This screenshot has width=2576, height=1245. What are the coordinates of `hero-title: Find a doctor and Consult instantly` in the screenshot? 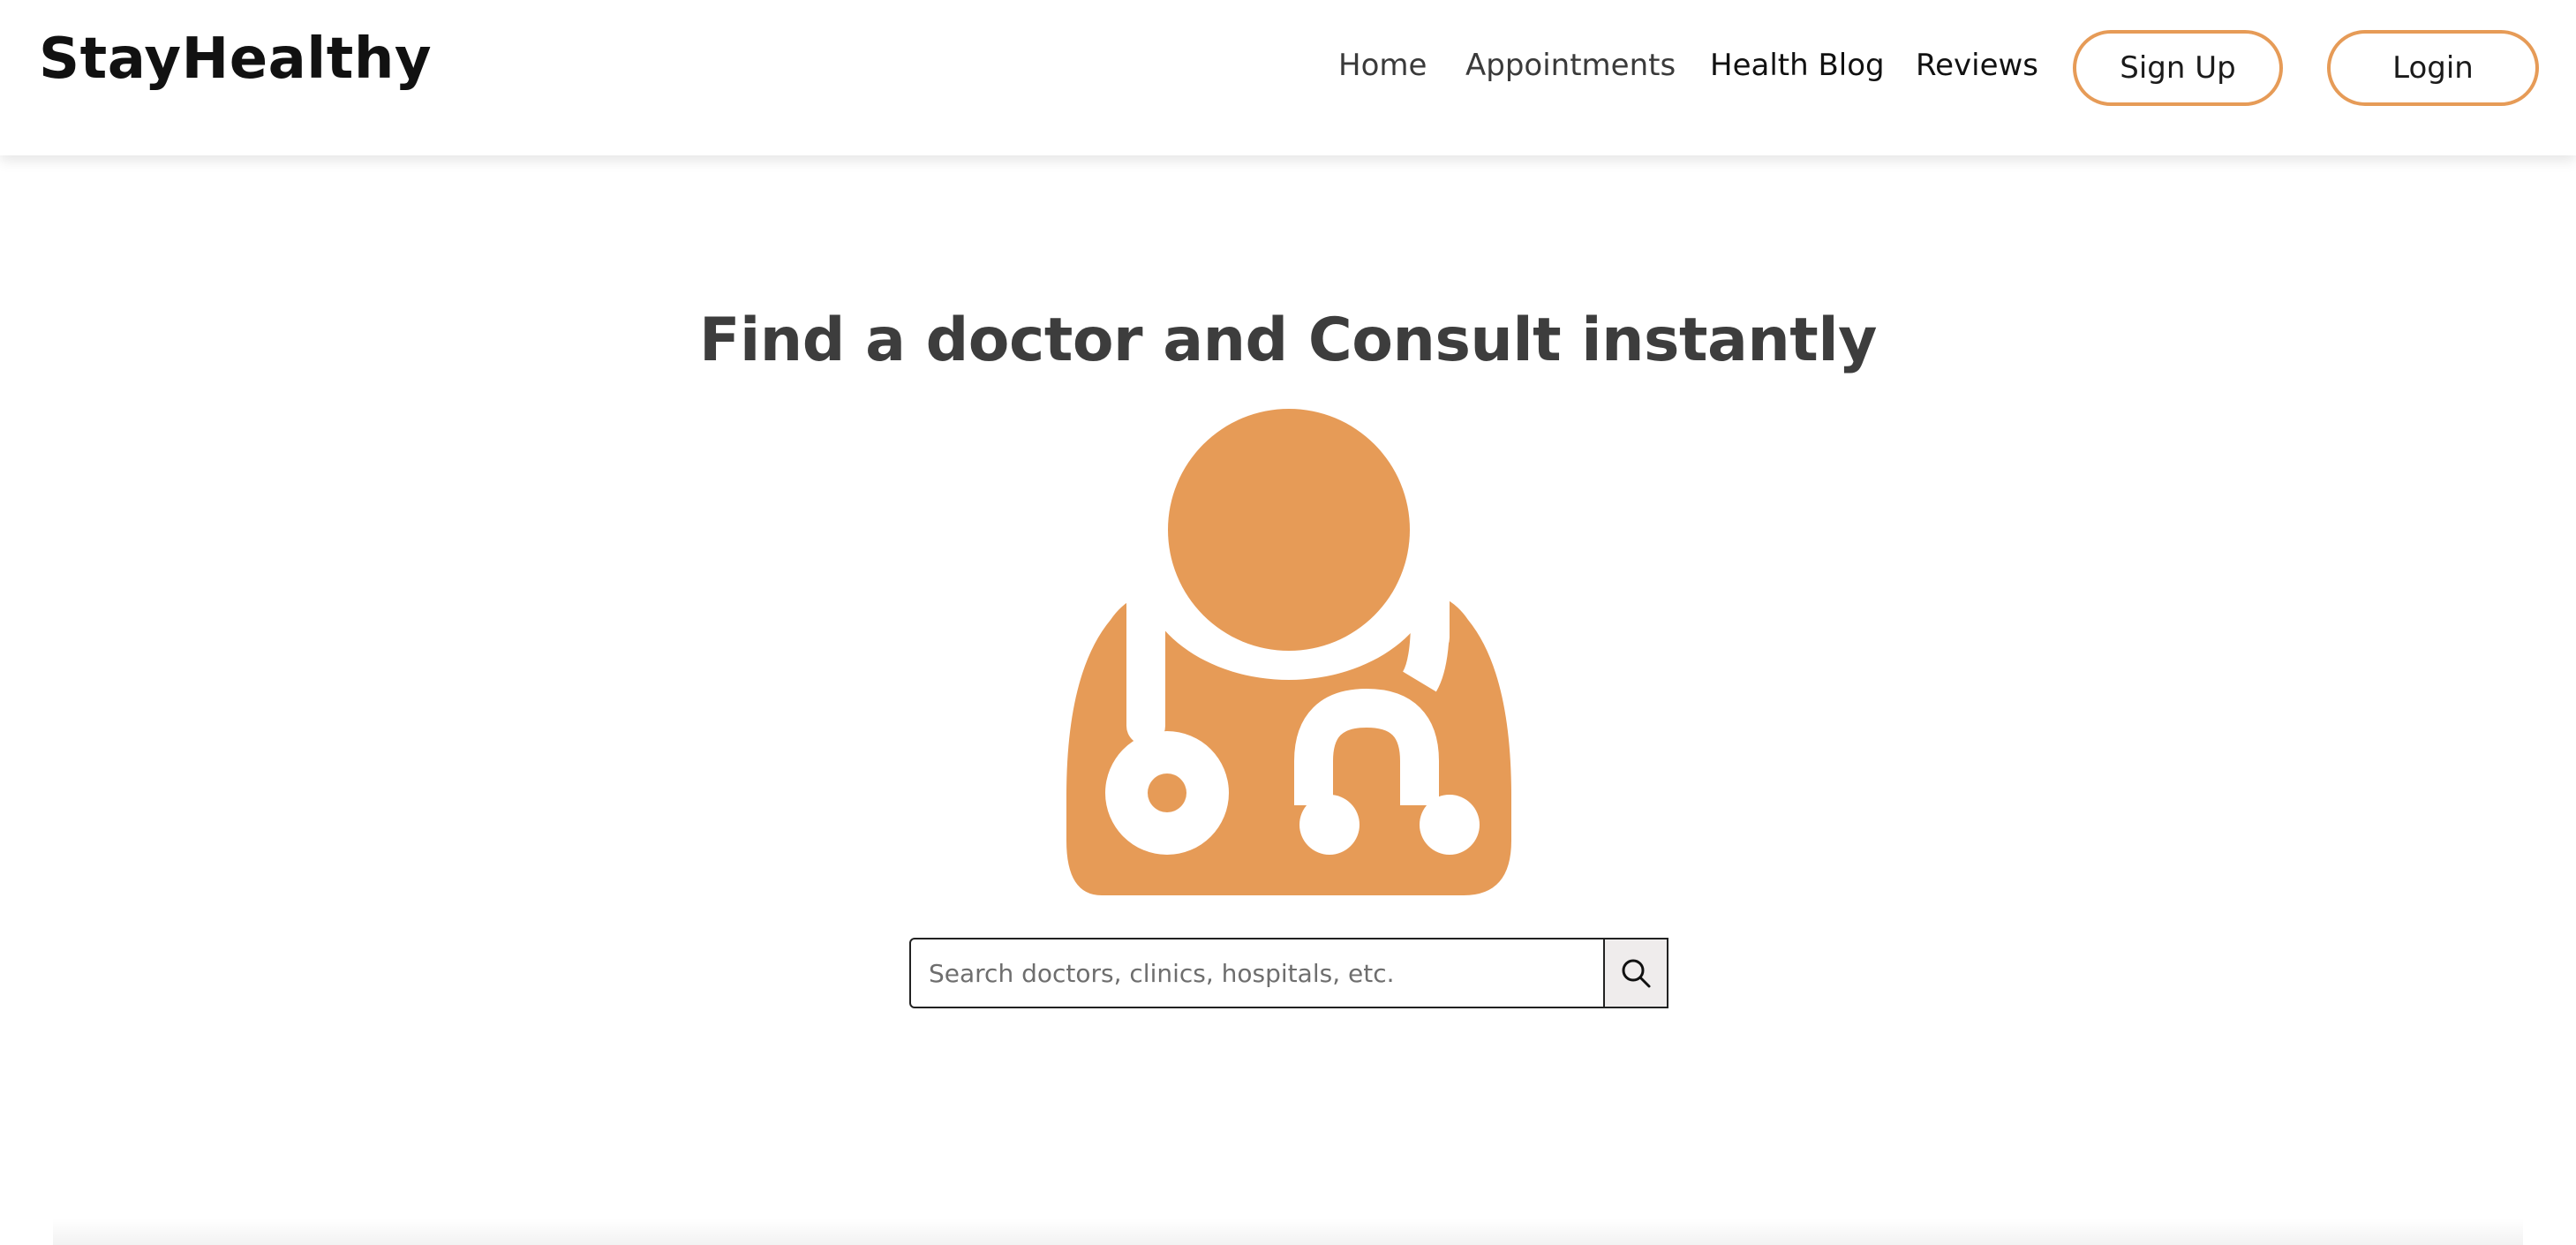 It's located at (1288, 340).